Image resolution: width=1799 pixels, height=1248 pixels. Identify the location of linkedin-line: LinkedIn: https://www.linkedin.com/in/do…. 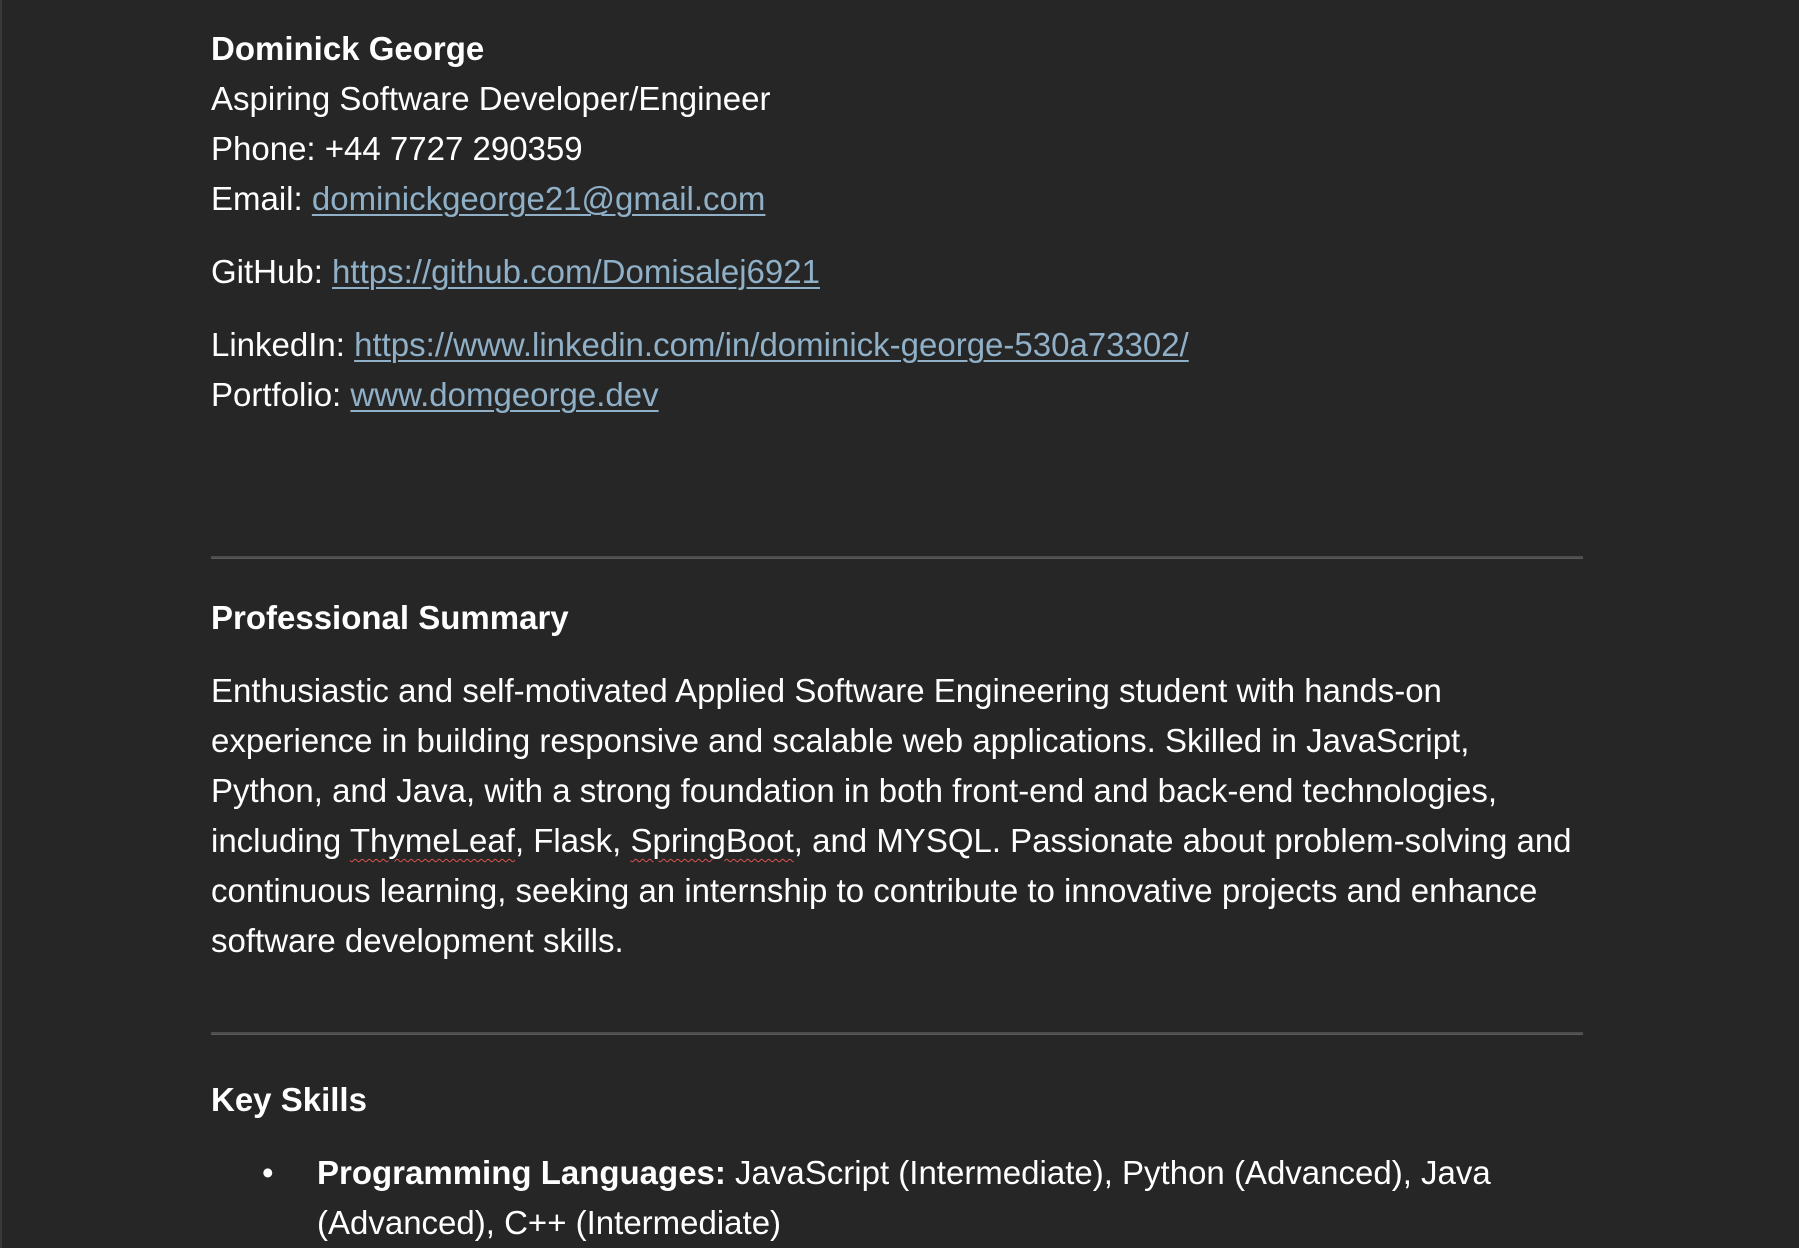
(897, 345).